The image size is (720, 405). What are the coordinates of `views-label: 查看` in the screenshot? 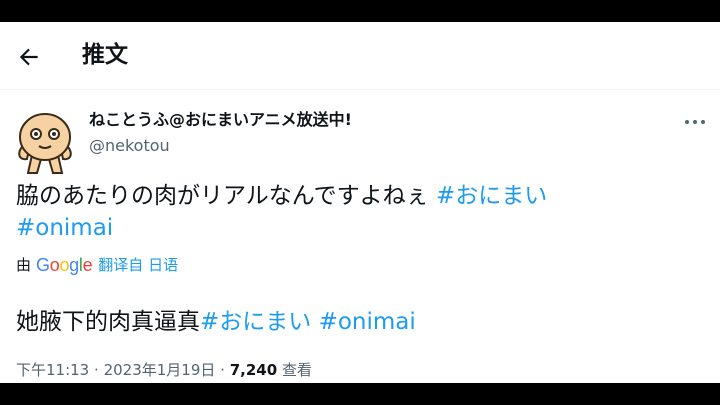 It's located at (296, 370).